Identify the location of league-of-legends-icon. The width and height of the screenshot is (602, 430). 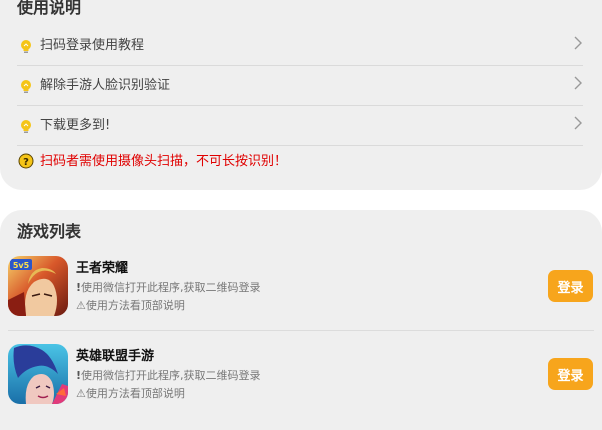
(38, 374).